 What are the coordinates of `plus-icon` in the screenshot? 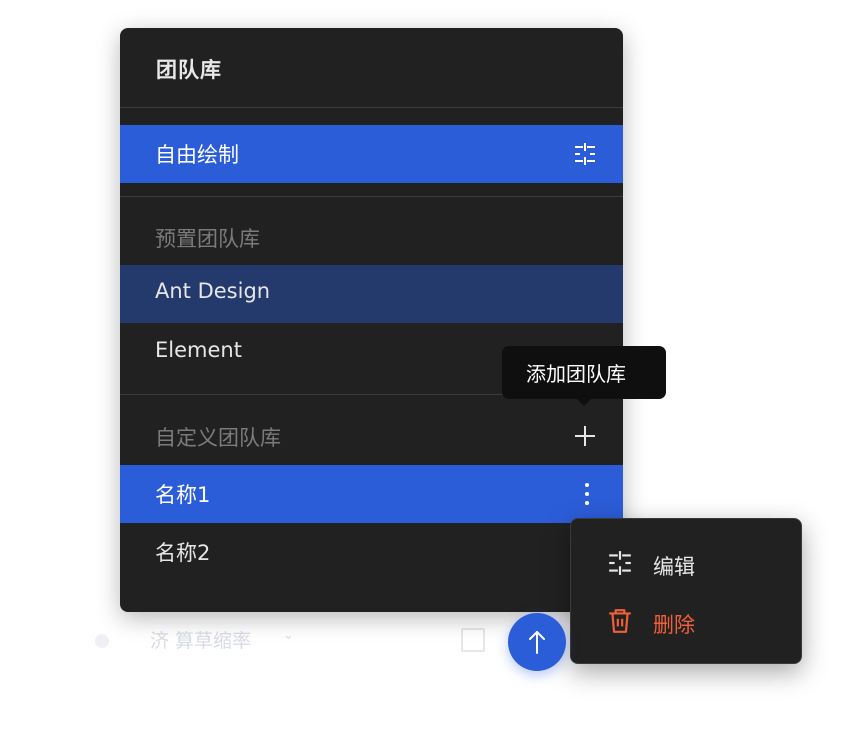 It's located at (585, 436).